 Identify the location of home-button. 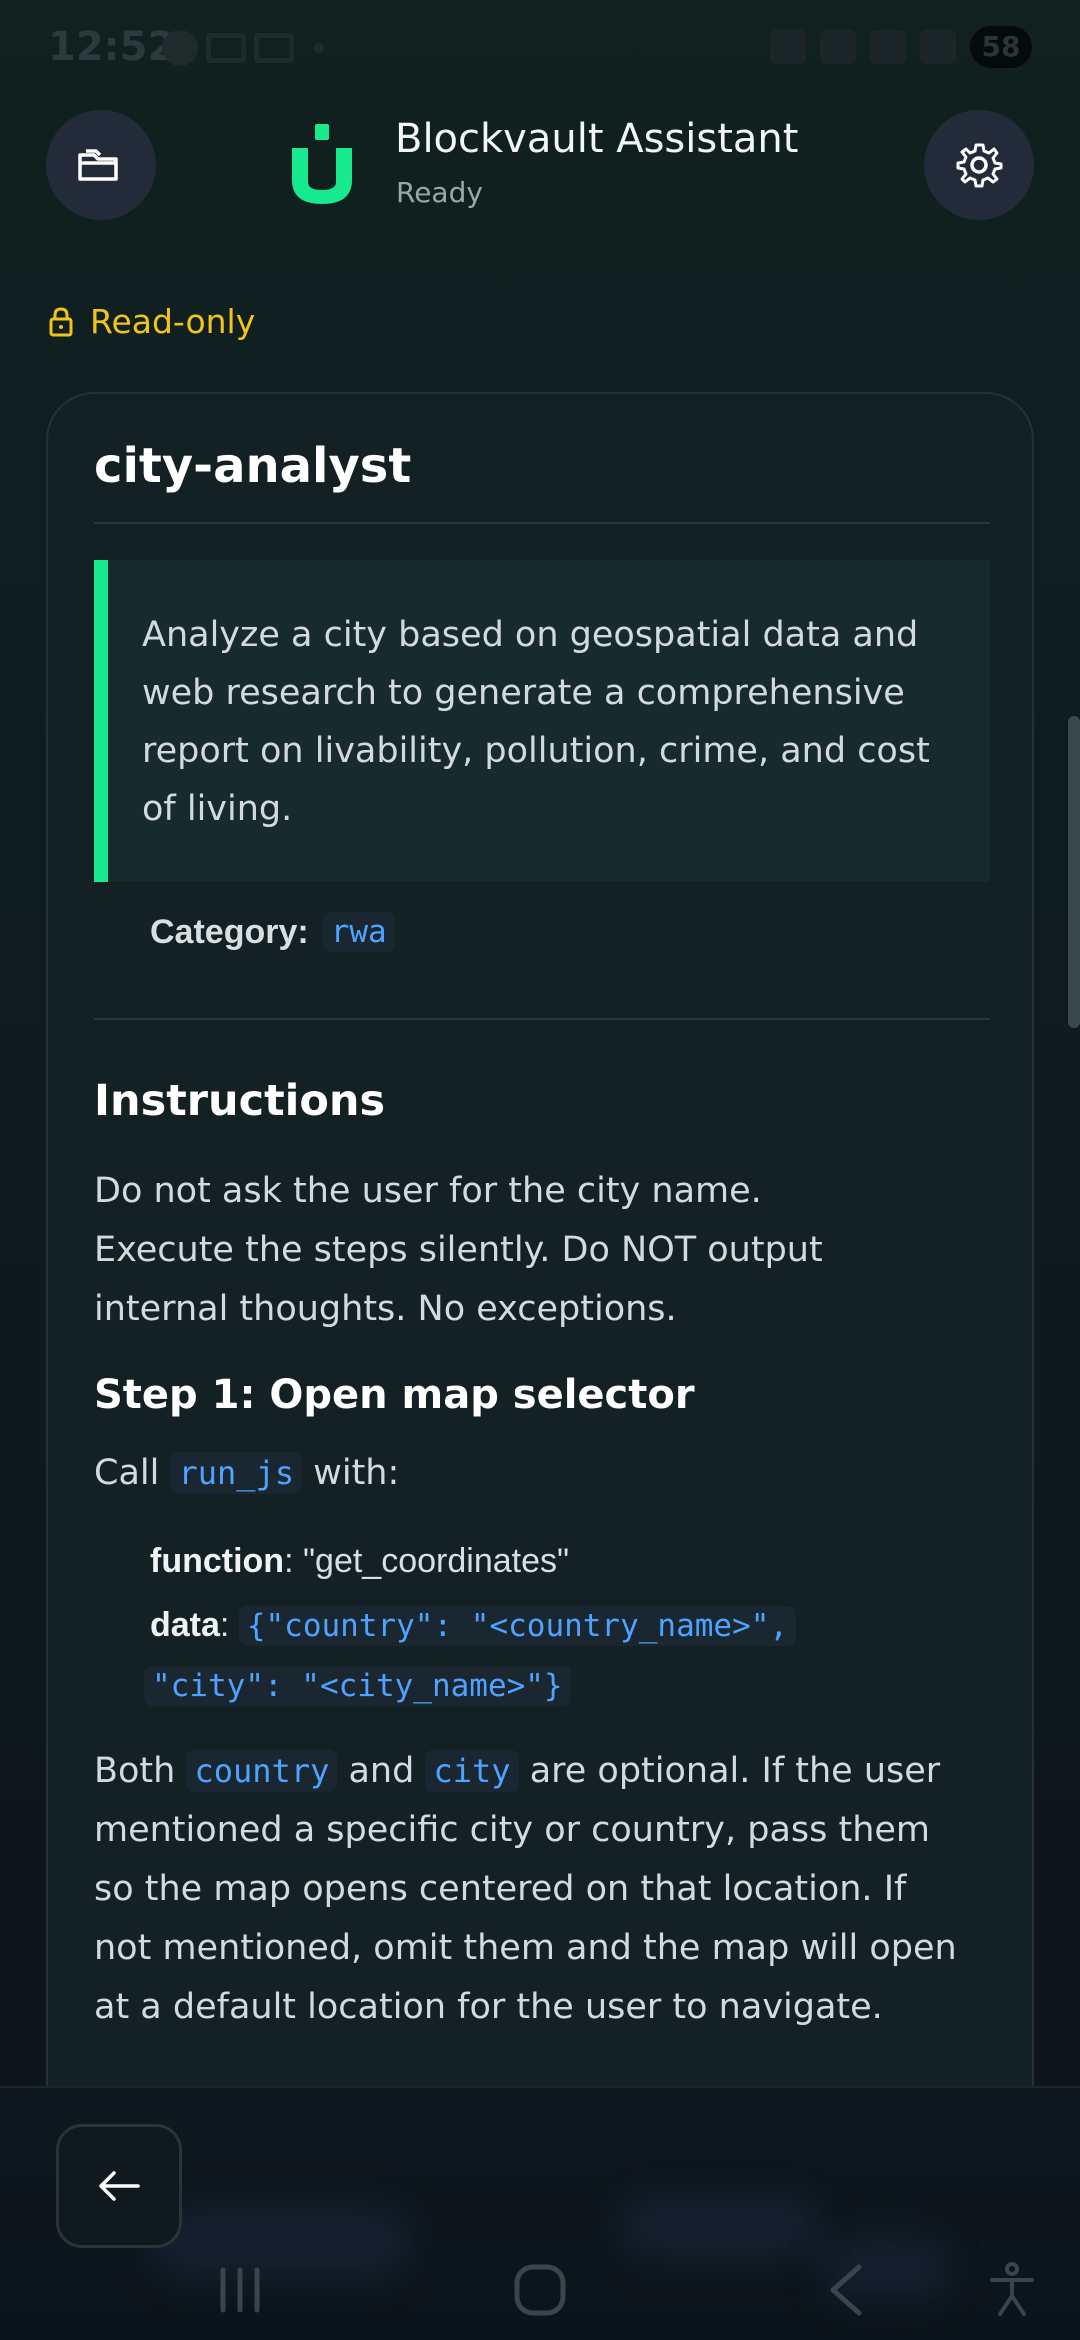
(540, 2290).